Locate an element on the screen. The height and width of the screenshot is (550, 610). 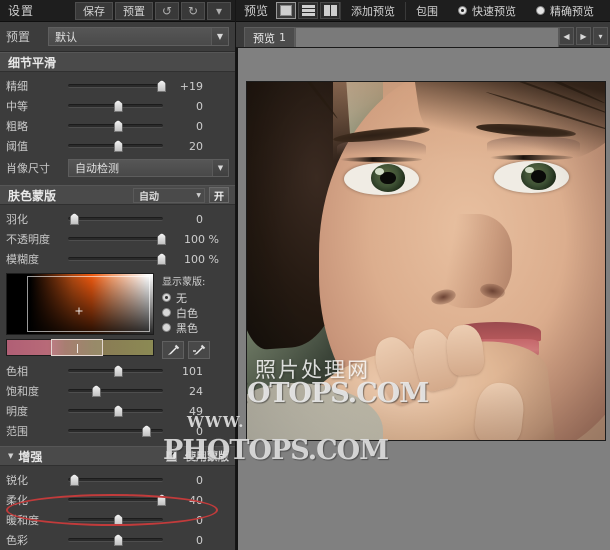
slider-row-sharpen: 锐化 0 is located at coordinates (117, 480).